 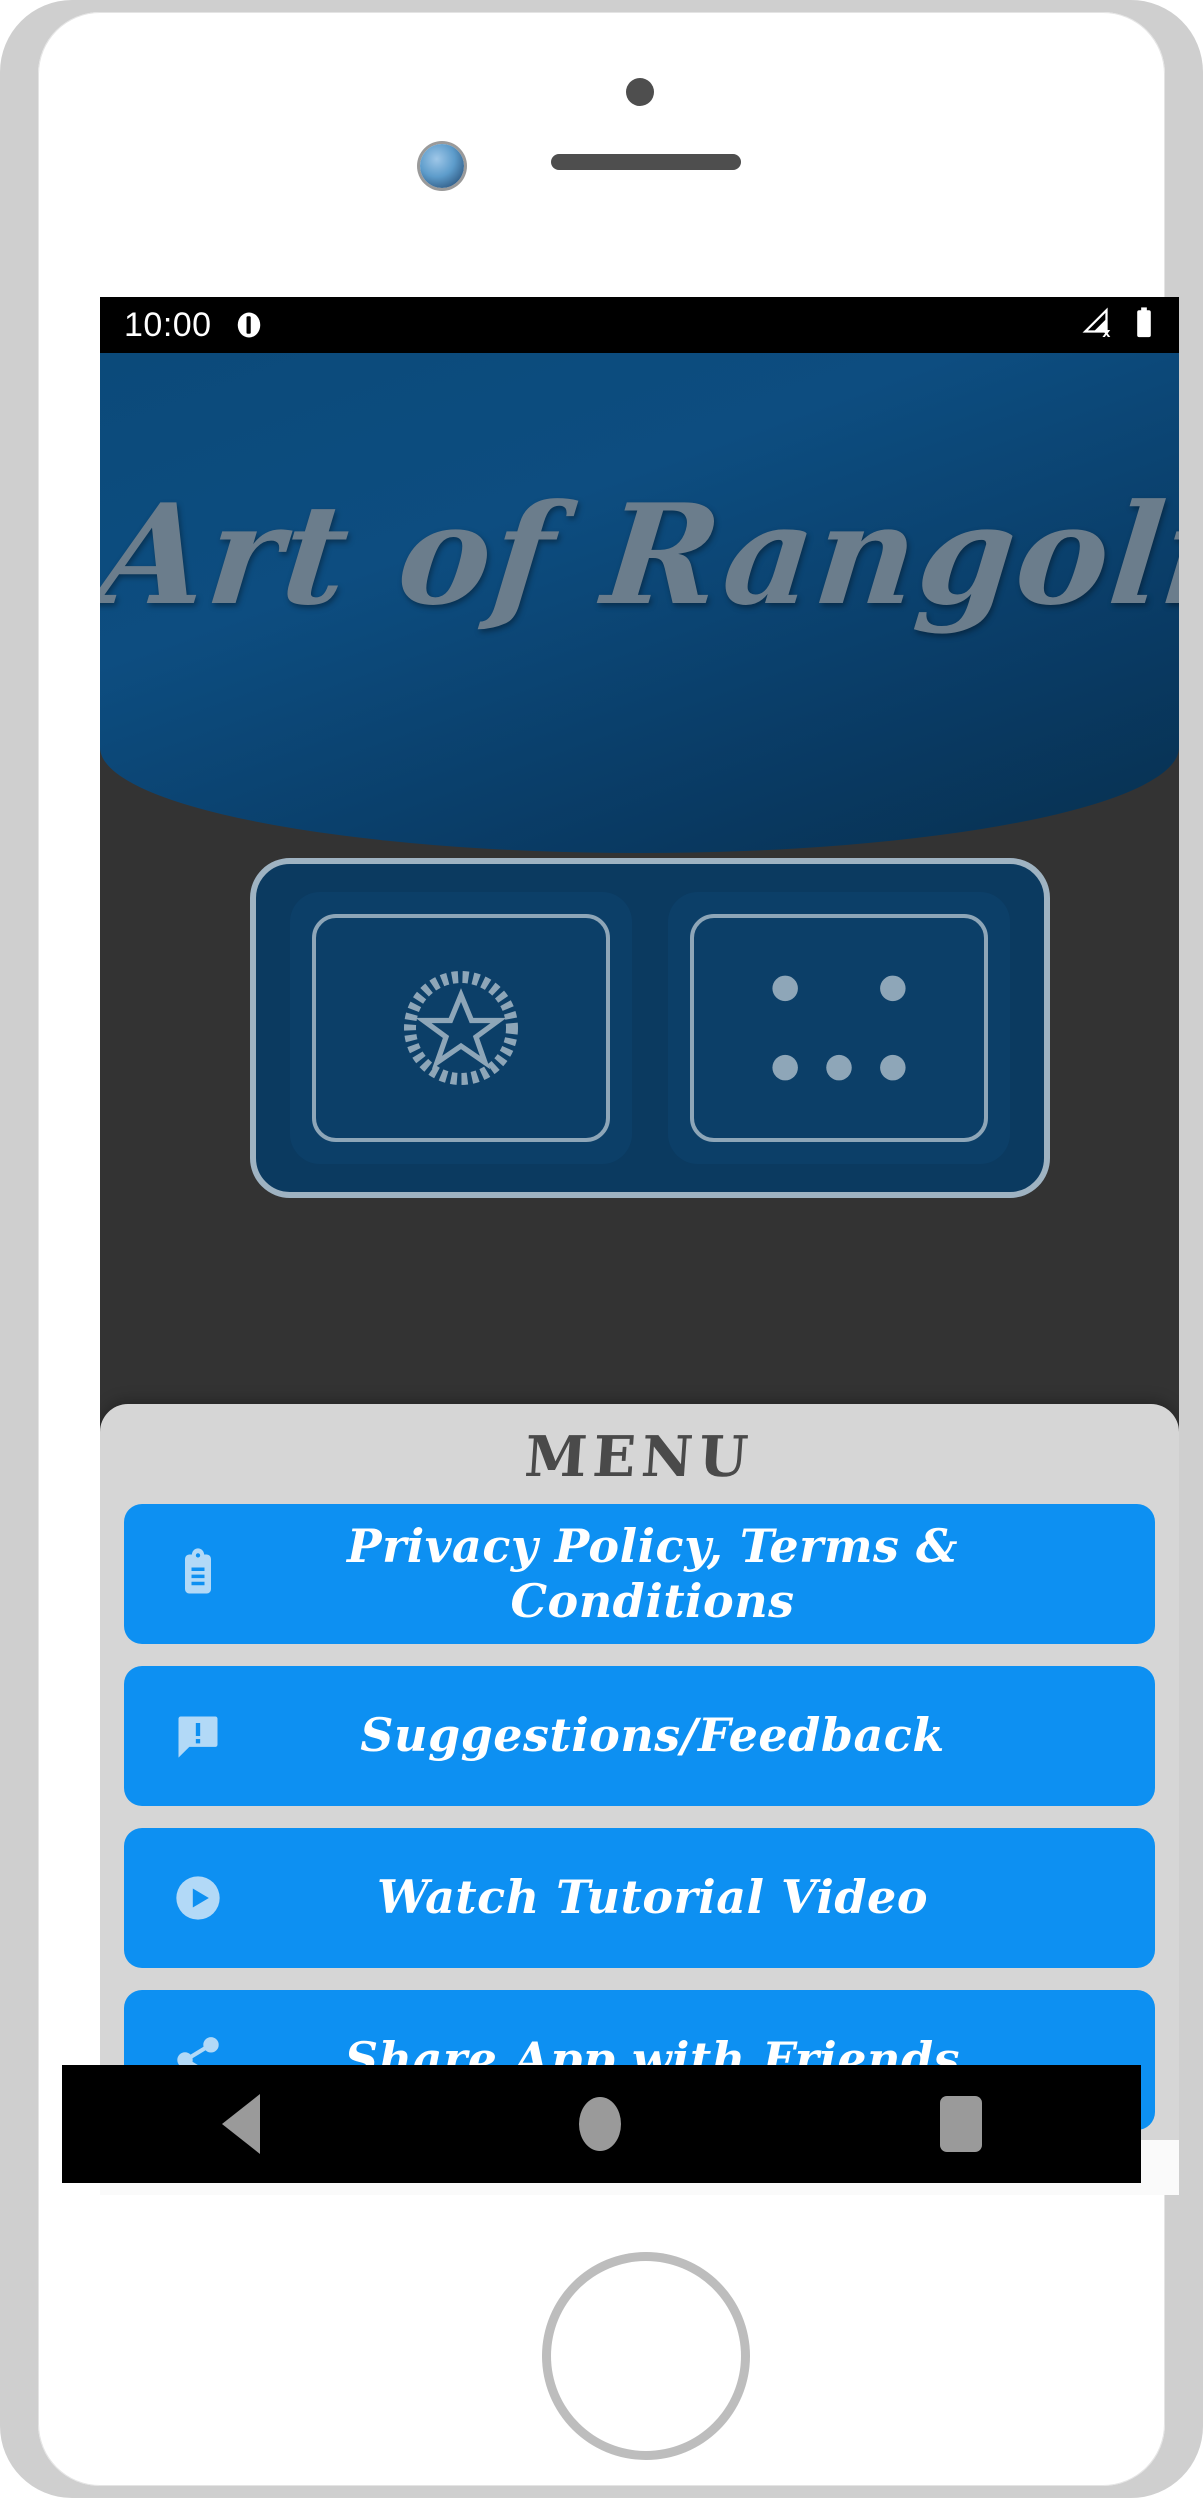 What do you see at coordinates (198, 1898) in the screenshot?
I see `play-circle-icon` at bounding box center [198, 1898].